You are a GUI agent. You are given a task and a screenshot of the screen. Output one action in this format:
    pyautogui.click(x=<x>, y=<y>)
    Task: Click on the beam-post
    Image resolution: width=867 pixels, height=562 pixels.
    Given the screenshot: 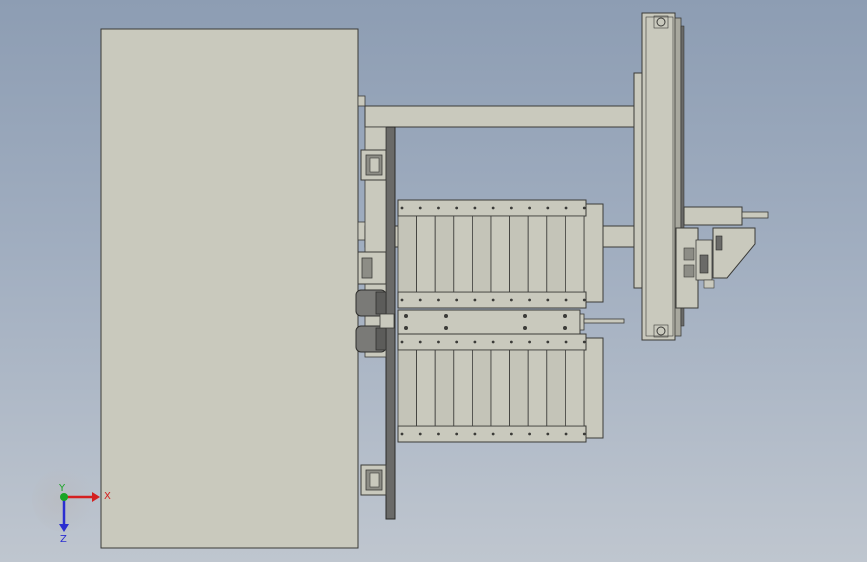 What is the action you would take?
    pyautogui.click(x=638, y=180)
    